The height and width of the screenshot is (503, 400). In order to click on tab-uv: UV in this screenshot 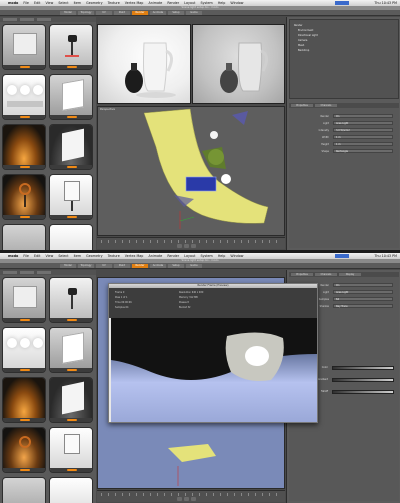, I will do `click(104, 266)`.